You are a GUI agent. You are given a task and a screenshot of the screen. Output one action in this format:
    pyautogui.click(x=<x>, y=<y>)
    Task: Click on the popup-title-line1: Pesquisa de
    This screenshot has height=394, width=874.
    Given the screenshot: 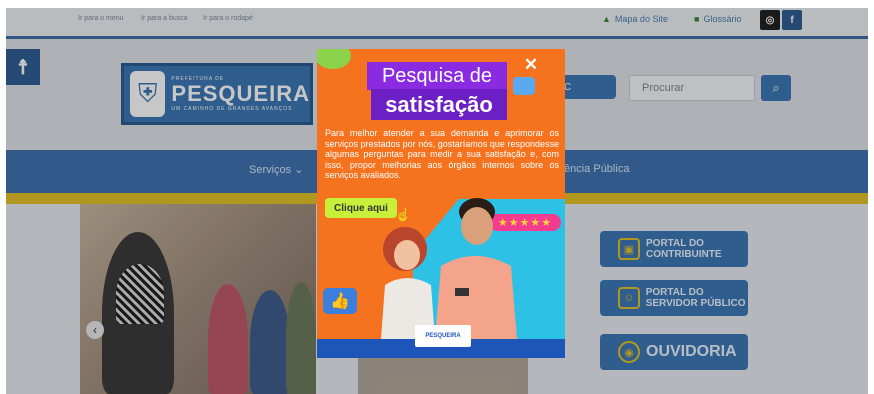 What is the action you would take?
    pyautogui.click(x=437, y=76)
    